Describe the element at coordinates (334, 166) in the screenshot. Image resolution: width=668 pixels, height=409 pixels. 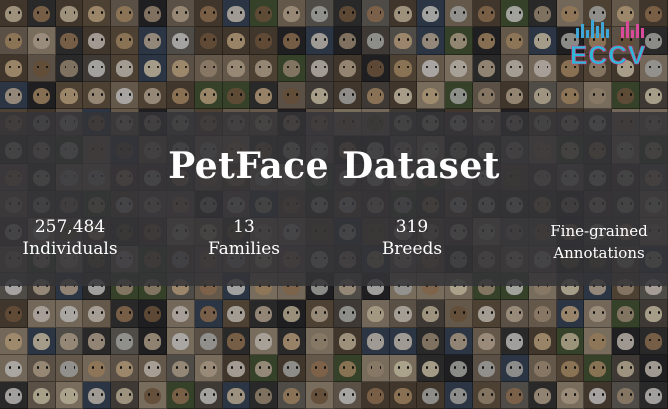
I see `page-title: PetFace Dataset` at that location.